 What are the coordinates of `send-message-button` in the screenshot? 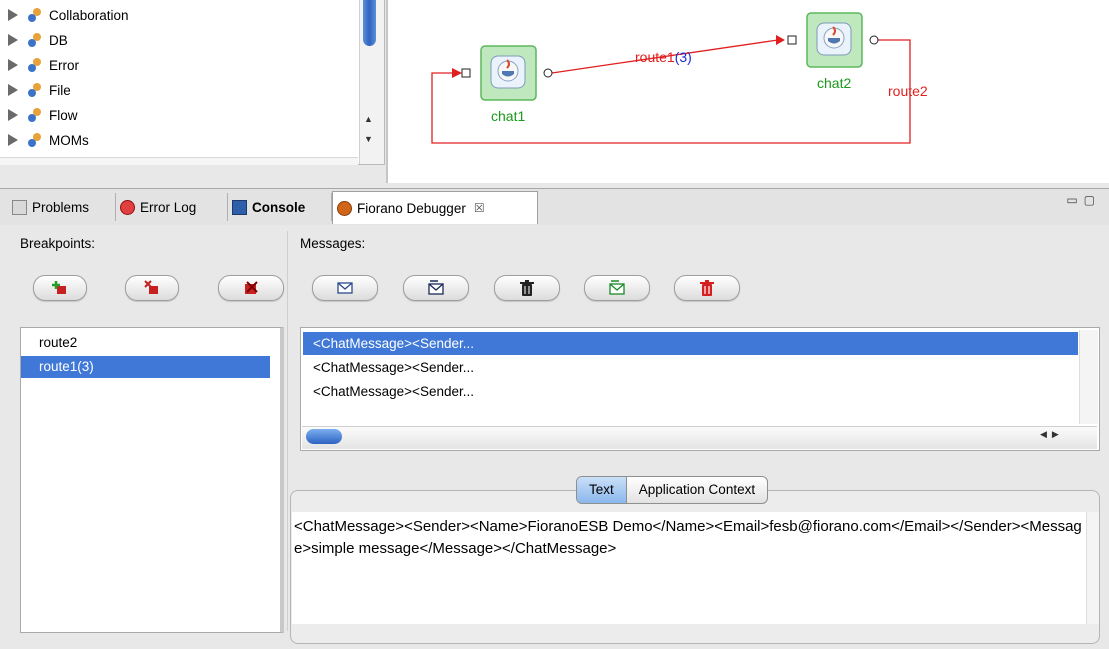 It's located at (617, 288).